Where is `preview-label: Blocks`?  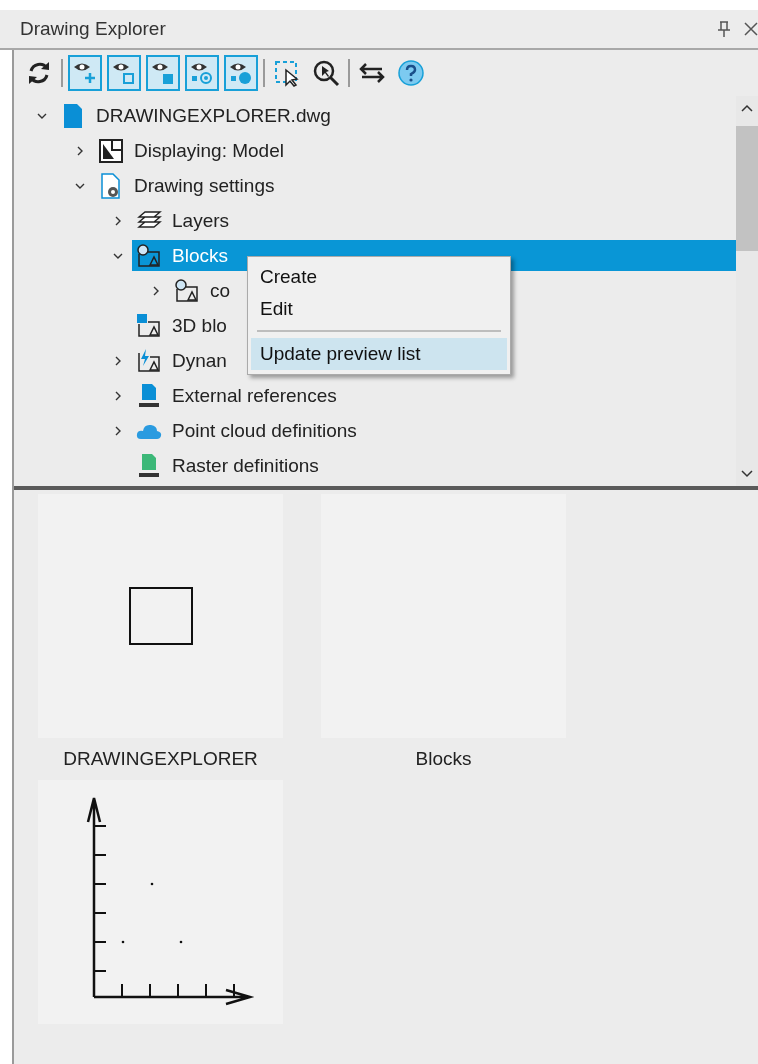
preview-label: Blocks is located at coordinates (443, 759).